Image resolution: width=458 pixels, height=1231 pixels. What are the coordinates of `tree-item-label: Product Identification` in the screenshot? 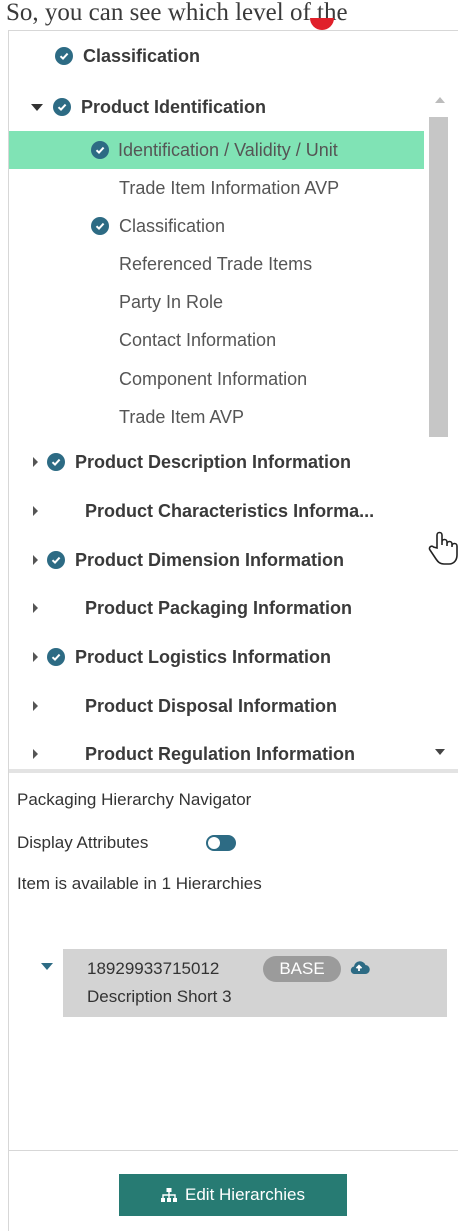 It's located at (174, 106).